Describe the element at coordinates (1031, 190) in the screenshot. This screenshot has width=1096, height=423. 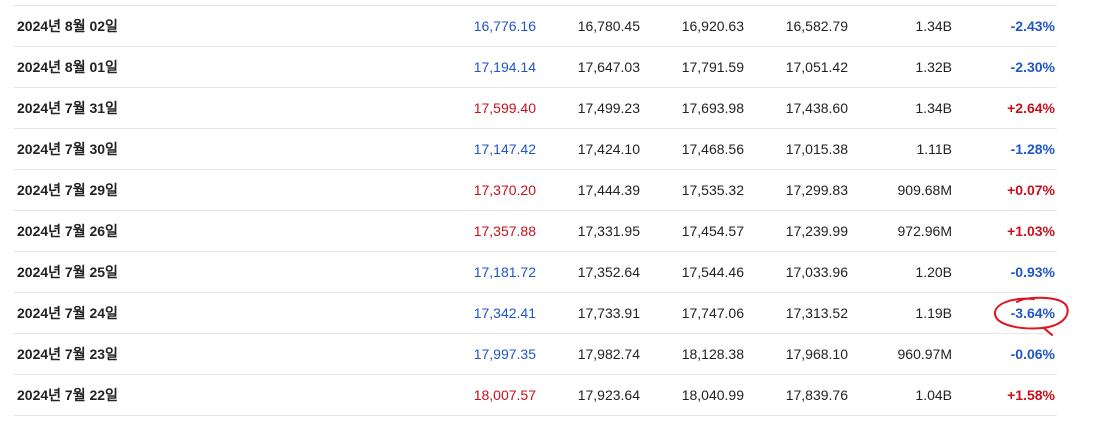
I see `change-percent-cell: +0.07%` at that location.